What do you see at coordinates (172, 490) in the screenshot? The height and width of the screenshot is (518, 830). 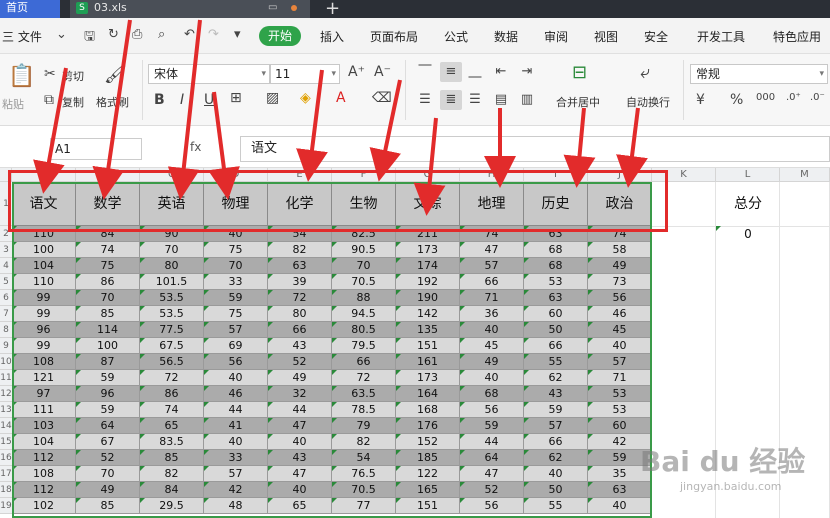 I see `data-cell: 84` at bounding box center [172, 490].